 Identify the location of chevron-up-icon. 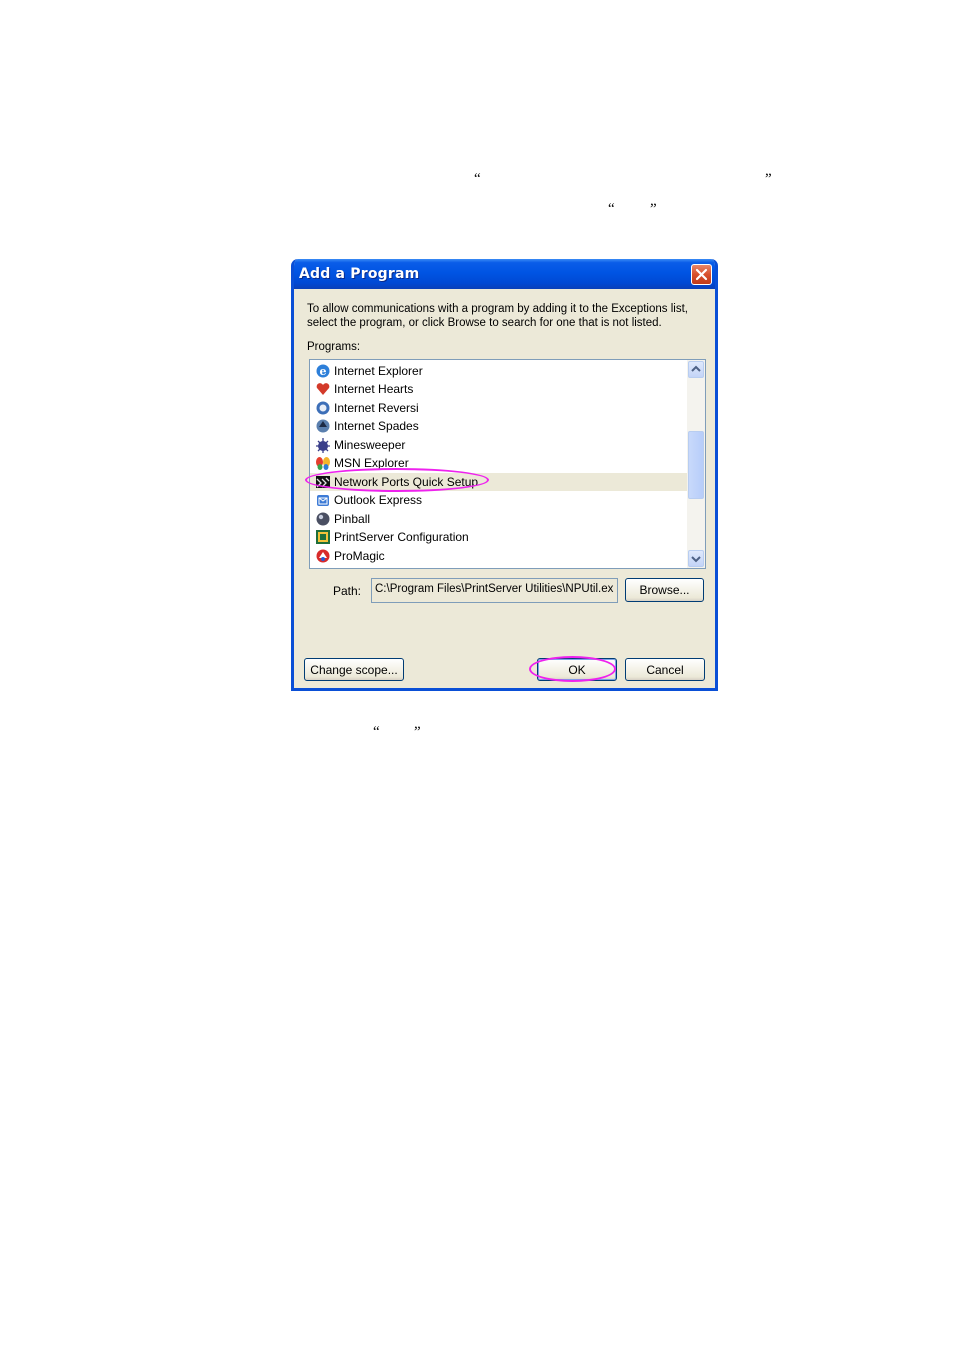
(696, 368).